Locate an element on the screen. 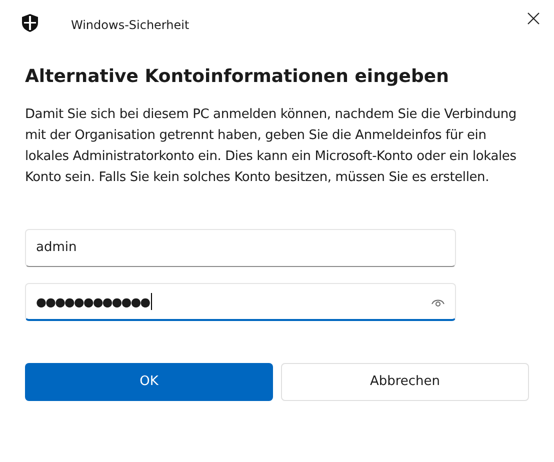 This screenshot has height=462, width=554. dialog-heading: Alternative Kontoinformationen eingeben is located at coordinates (237, 77).